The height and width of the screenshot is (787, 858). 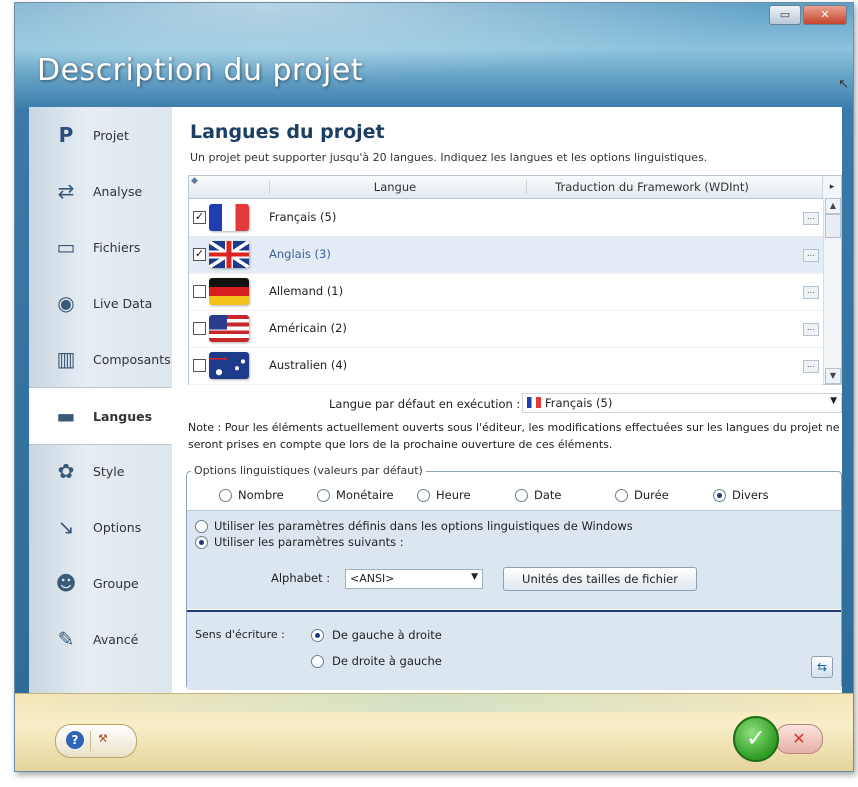 I want to click on tab-heure: Heure, so click(x=444, y=495).